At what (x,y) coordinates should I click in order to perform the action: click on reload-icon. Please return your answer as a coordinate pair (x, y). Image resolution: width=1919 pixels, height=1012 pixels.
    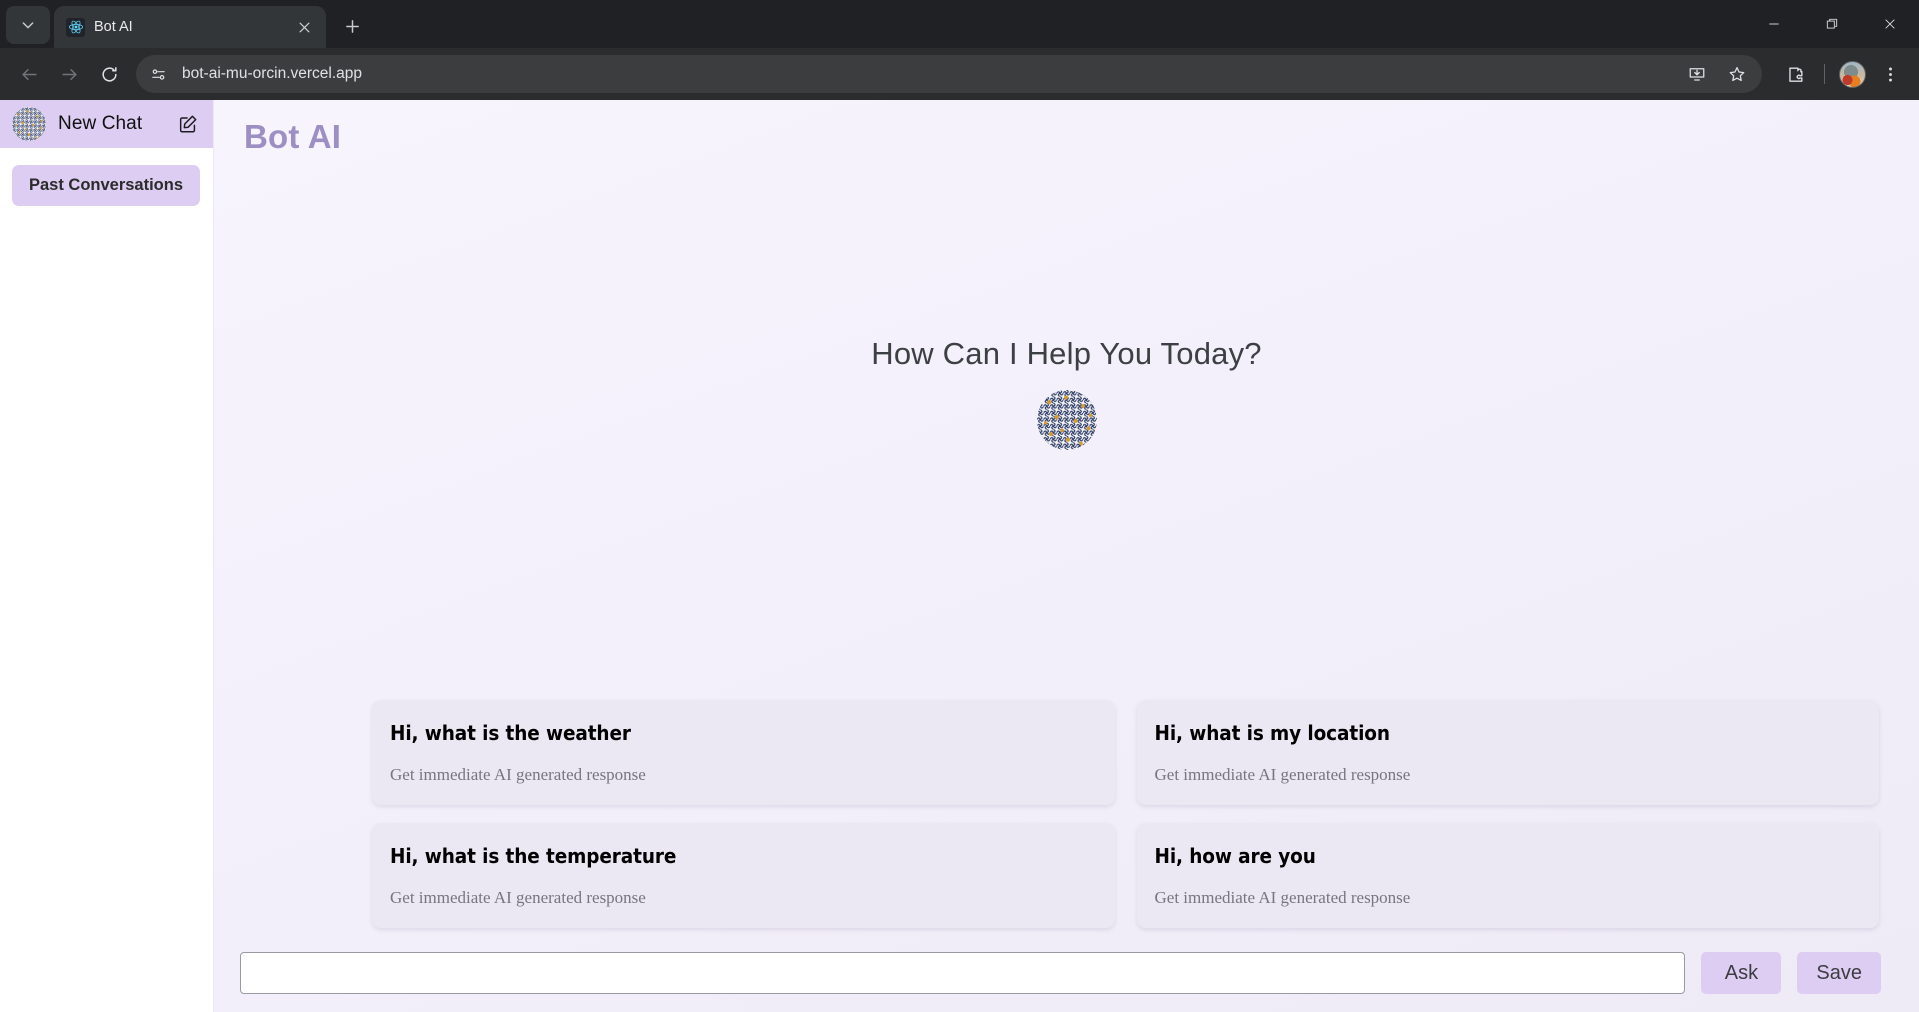
    Looking at the image, I should click on (109, 74).